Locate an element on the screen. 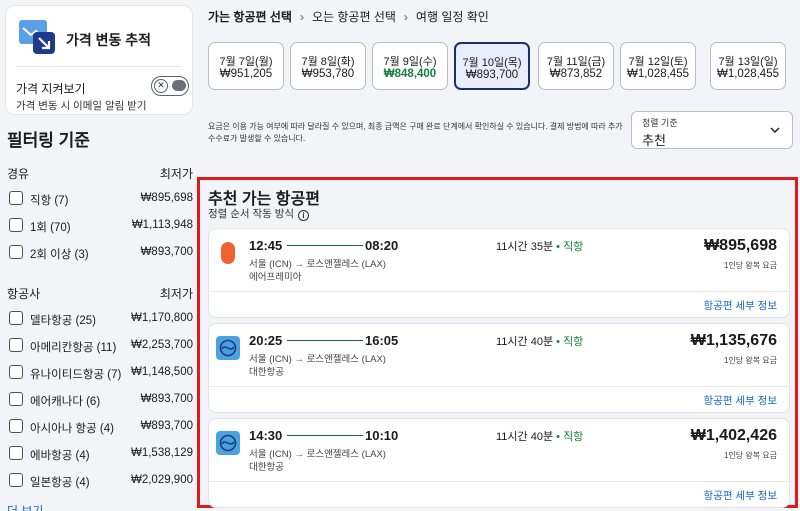  toggle-off-icon: ✕ is located at coordinates (161, 85).